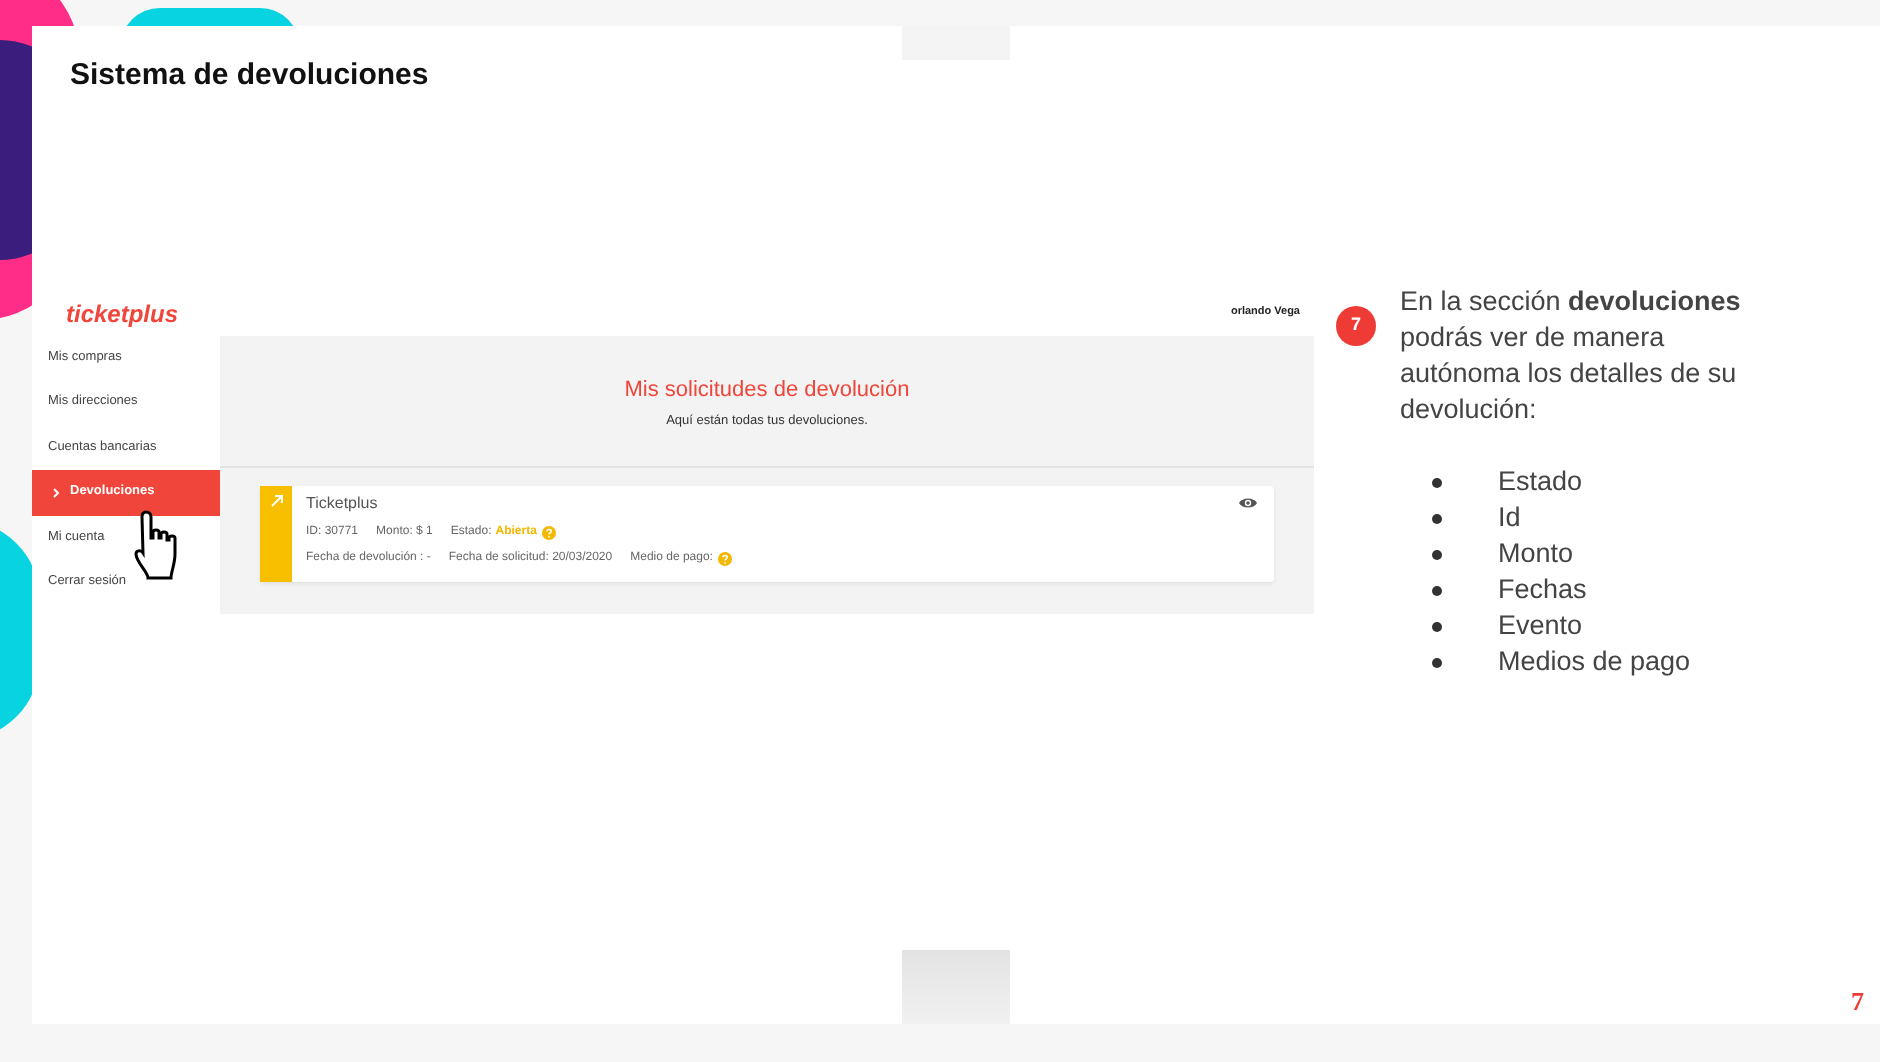 This screenshot has width=1880, height=1062. I want to click on app-logo: ticketplus, so click(122, 314).